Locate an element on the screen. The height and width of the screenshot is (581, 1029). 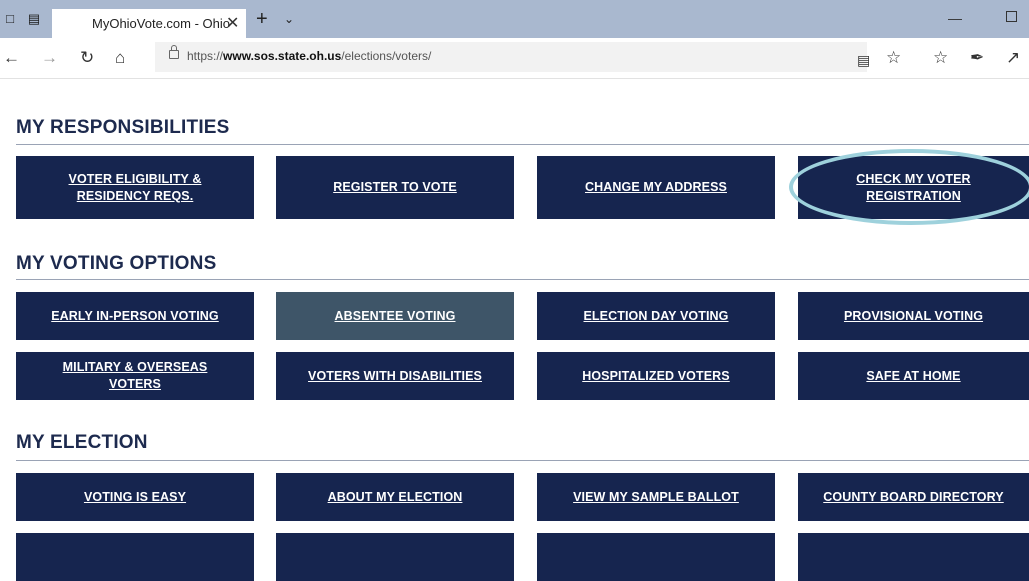
active-tab: MyOhioVote.com - Ohio ✕ is located at coordinates (149, 23).